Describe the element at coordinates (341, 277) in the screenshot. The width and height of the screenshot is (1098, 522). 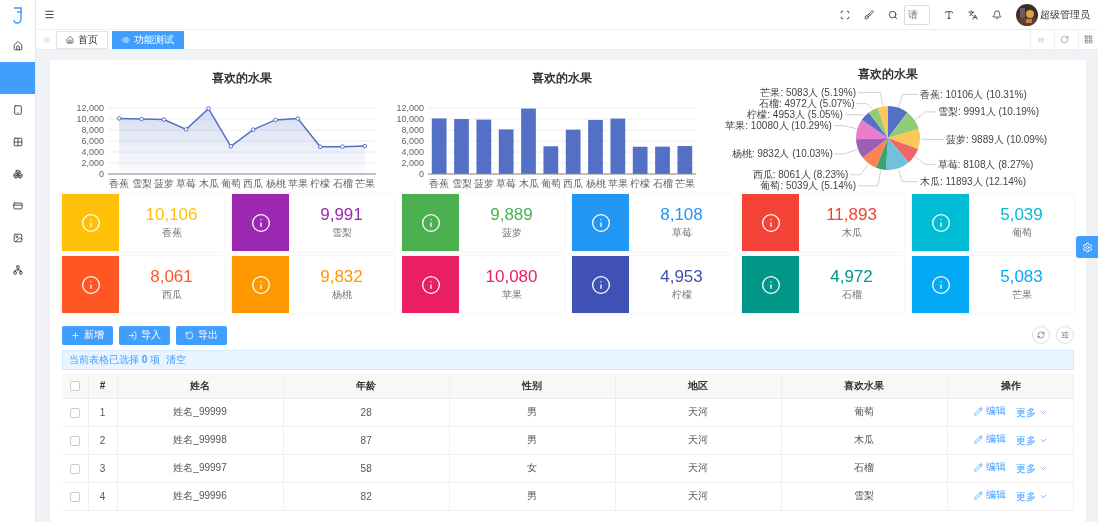
I see `stat-value: 9,832` at that location.